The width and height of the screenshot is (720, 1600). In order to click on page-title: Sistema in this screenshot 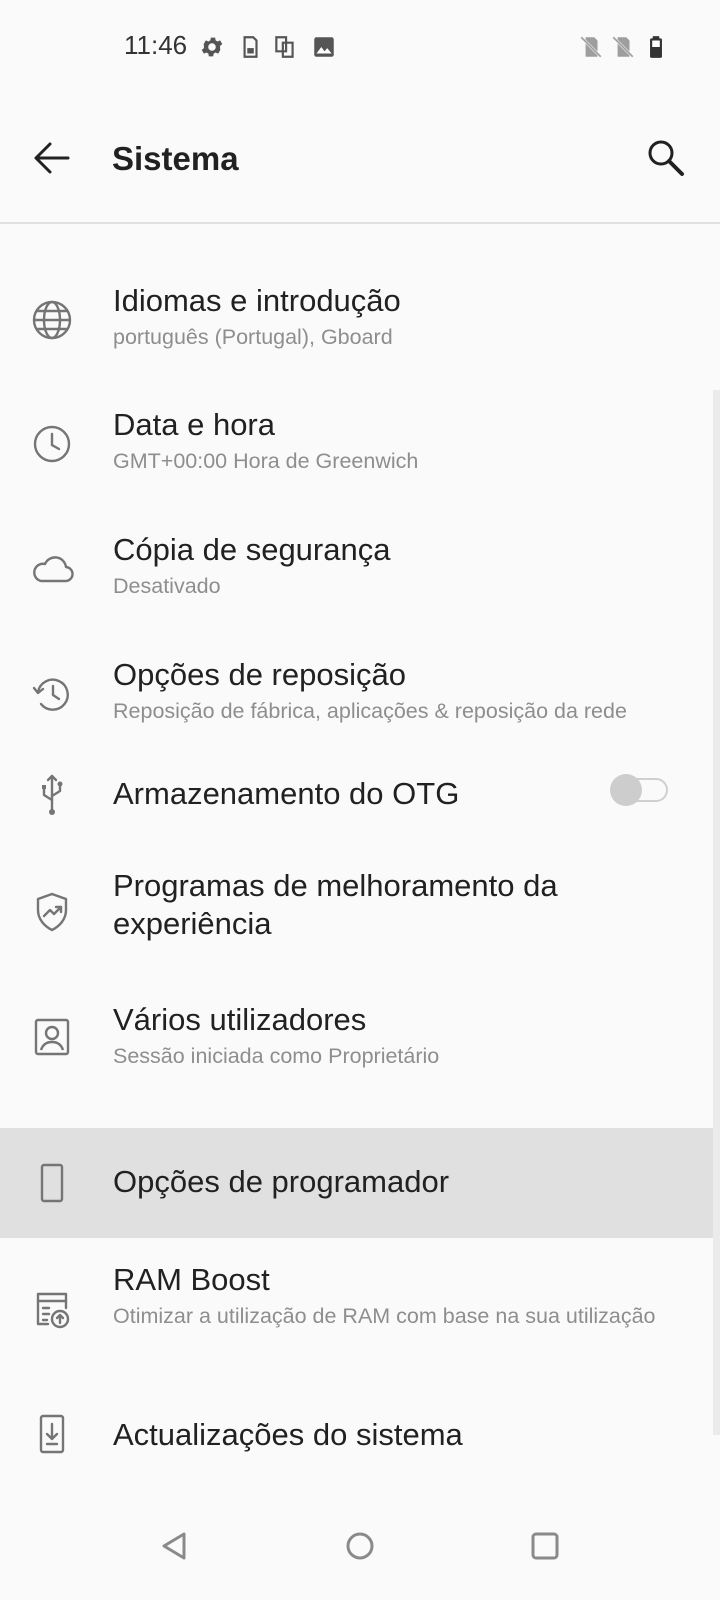, I will do `click(175, 158)`.